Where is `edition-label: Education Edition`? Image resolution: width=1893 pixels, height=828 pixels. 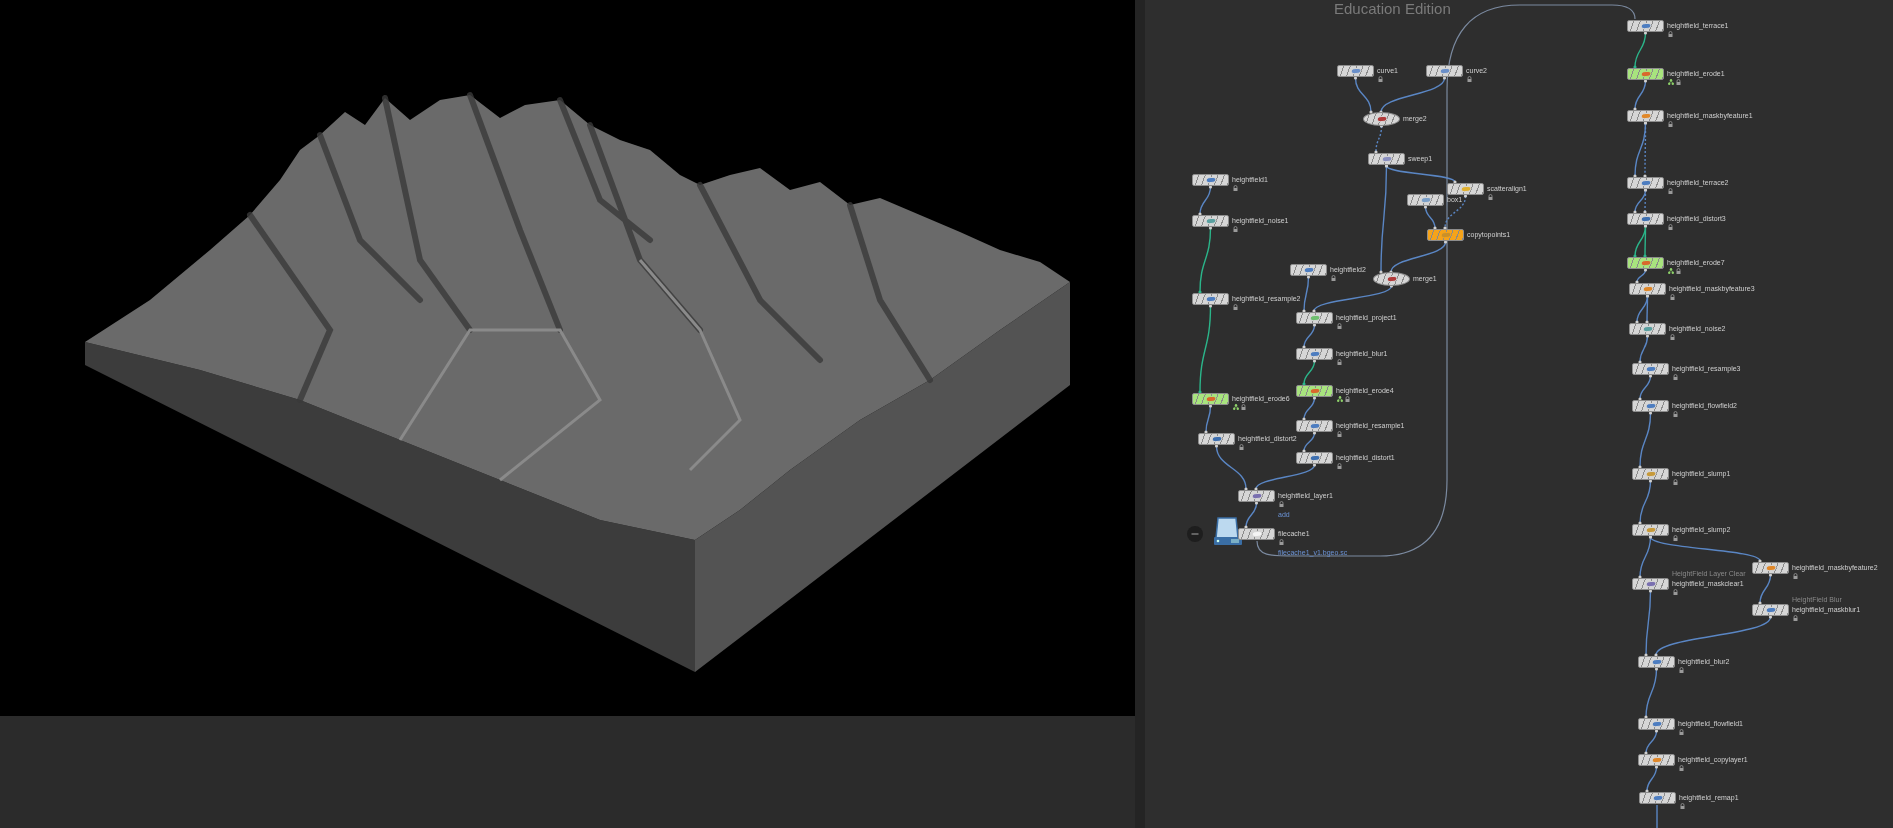 edition-label: Education Edition is located at coordinates (1392, 8).